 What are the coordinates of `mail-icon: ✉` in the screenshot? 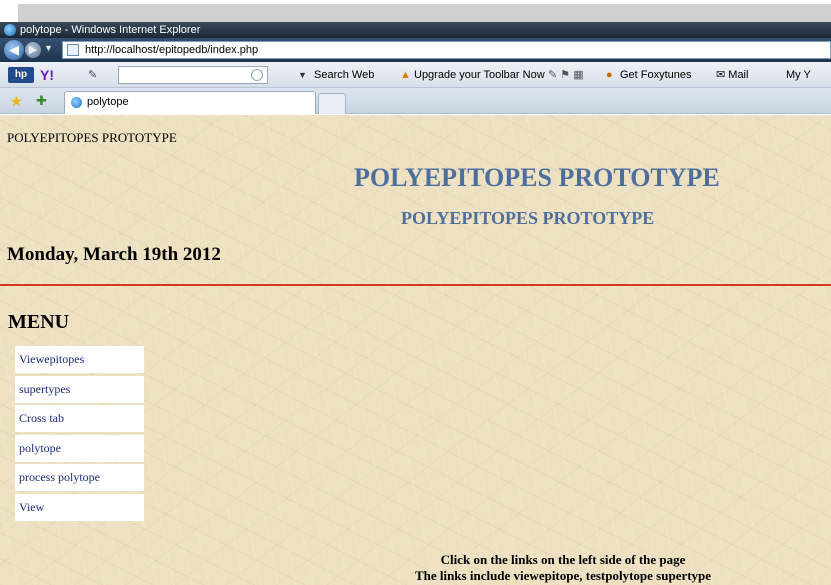 It's located at (721, 75).